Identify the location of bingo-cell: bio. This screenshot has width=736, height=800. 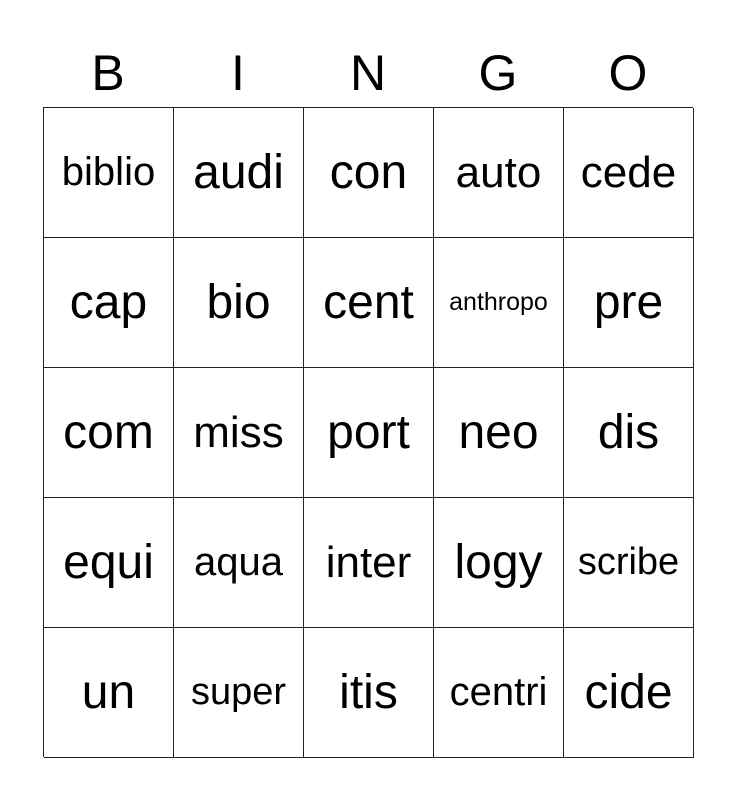
(239, 303).